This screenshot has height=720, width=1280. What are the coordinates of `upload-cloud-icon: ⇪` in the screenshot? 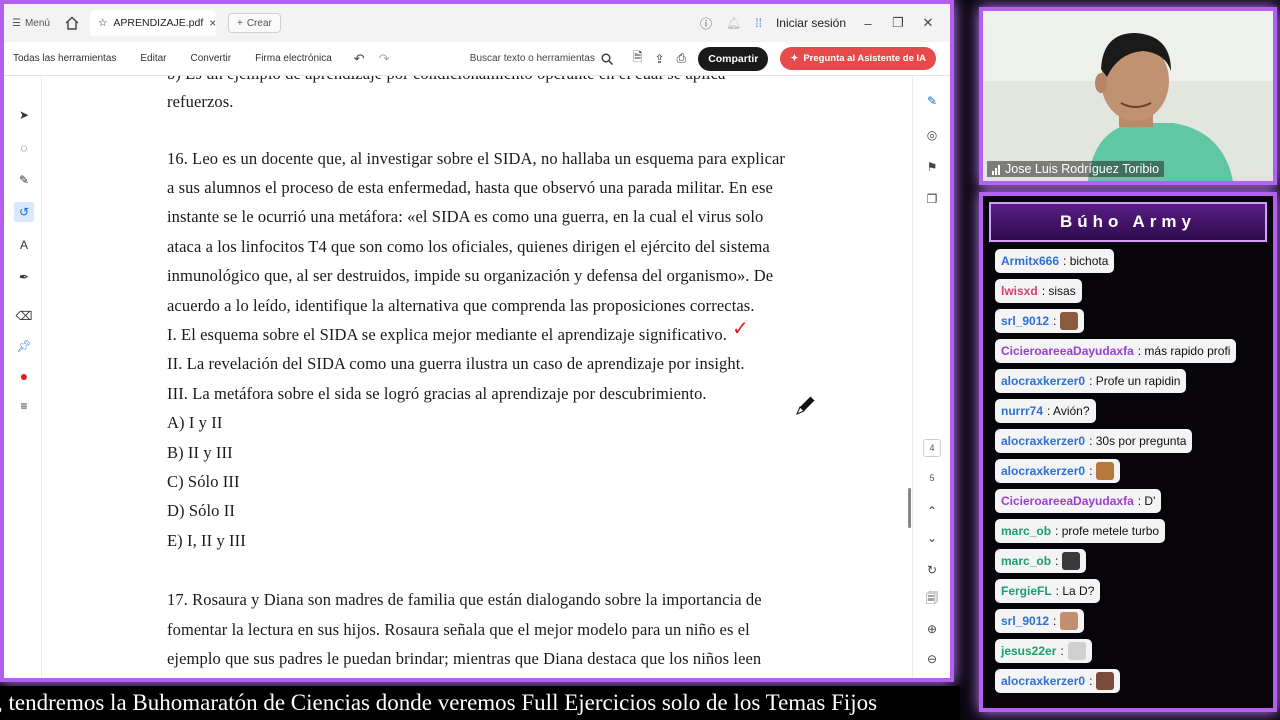 It's located at (660, 59).